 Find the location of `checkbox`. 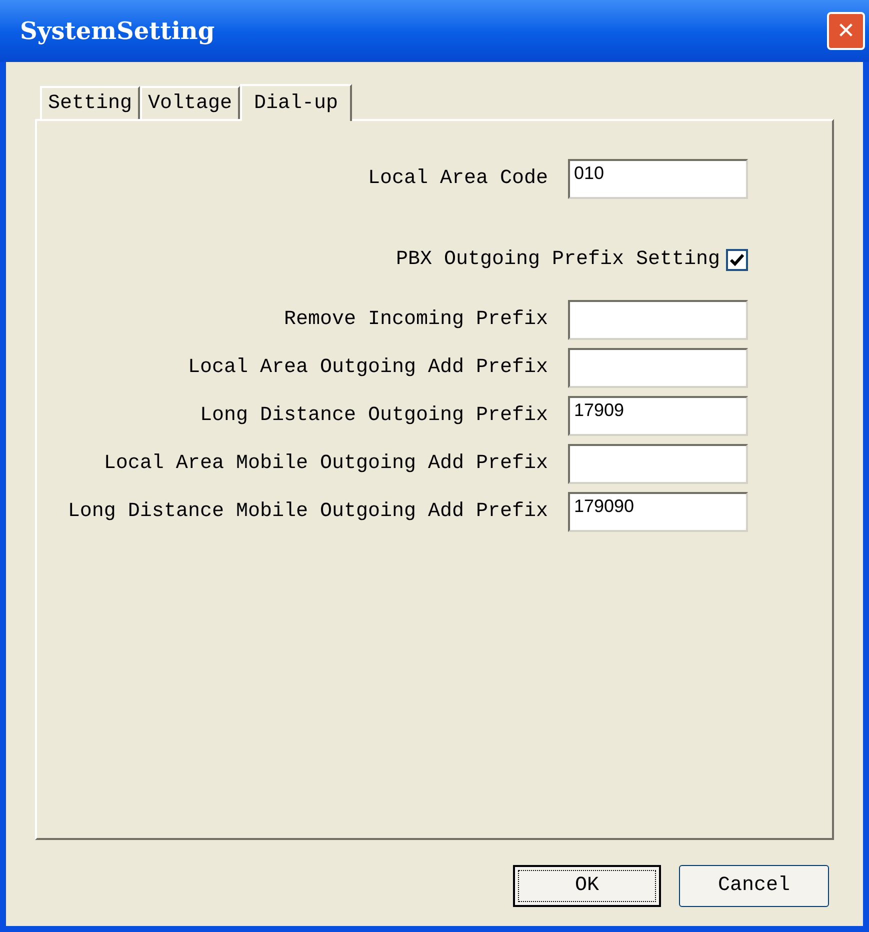

checkbox is located at coordinates (737, 260).